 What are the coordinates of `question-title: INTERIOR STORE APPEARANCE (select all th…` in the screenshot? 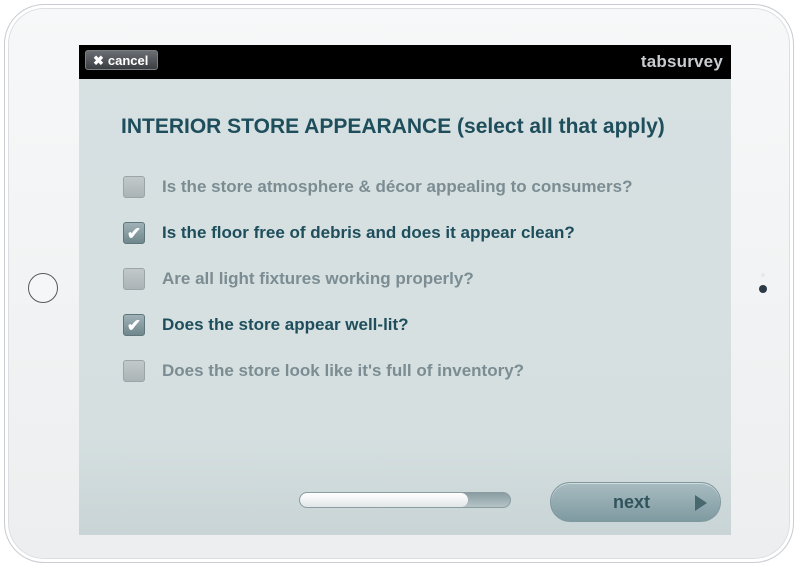 It's located at (393, 126).